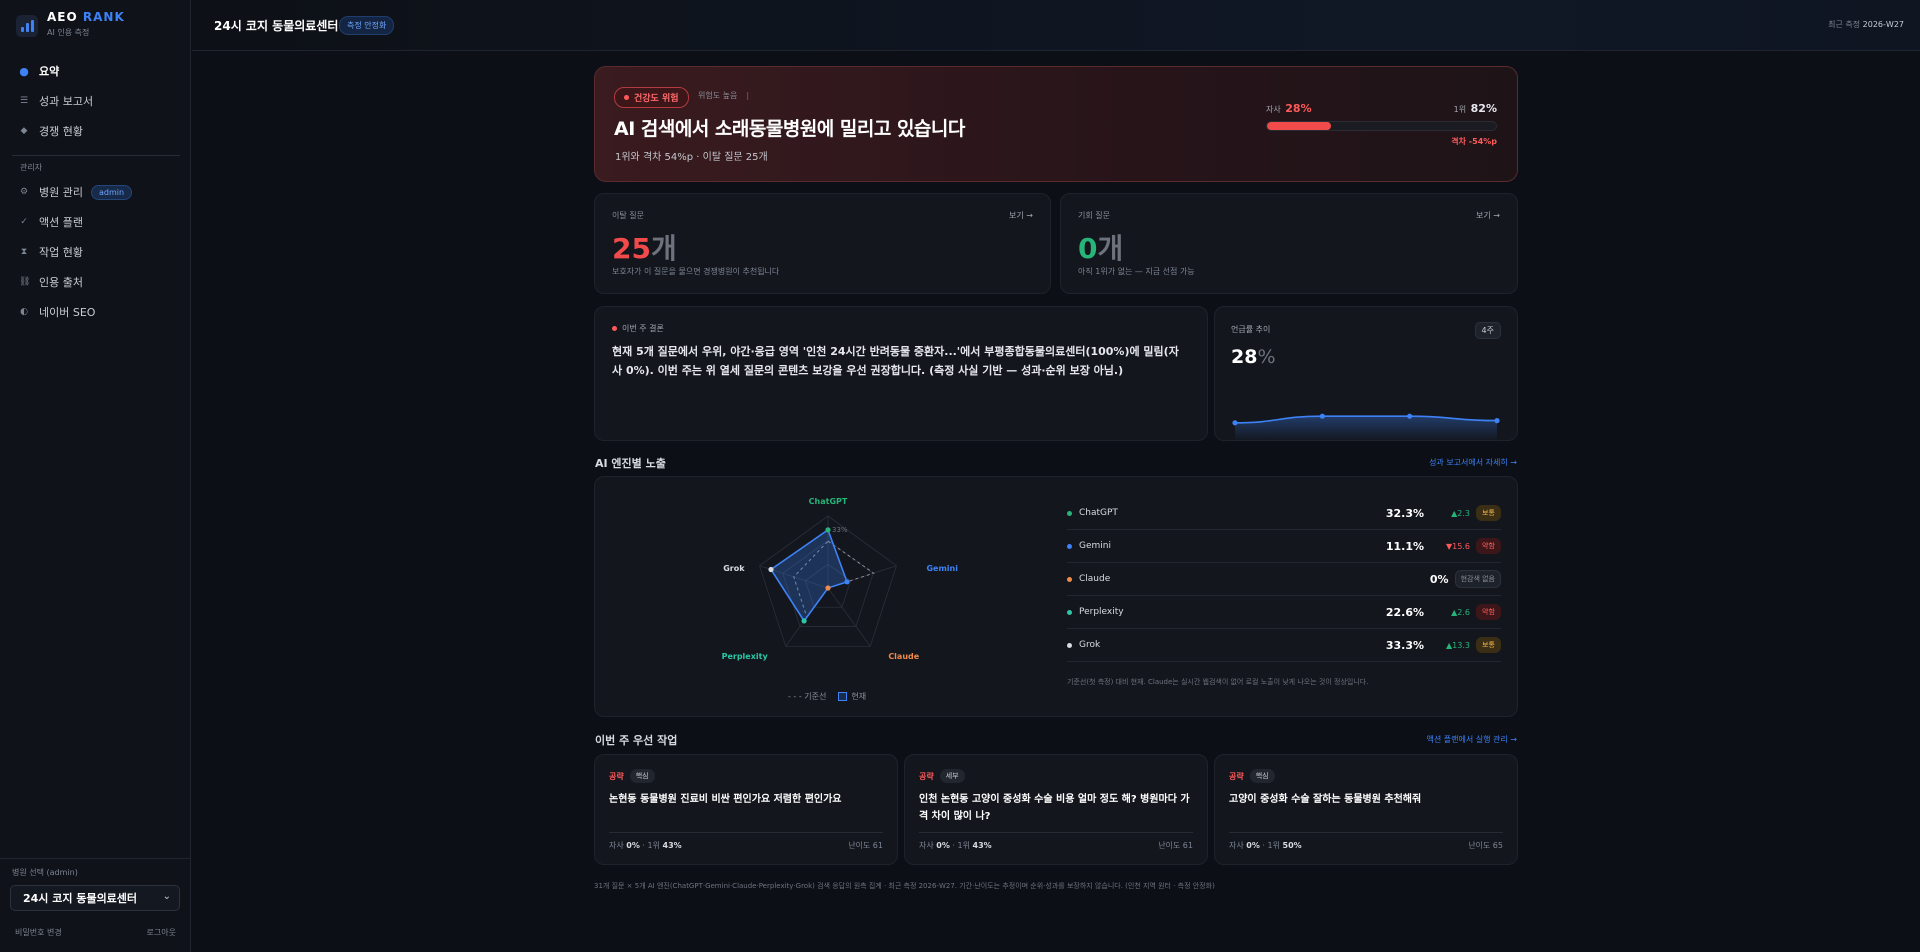 The height and width of the screenshot is (952, 1920). What do you see at coordinates (1866, 24) in the screenshot?
I see `latest-measure: 최근 측정 2026-W27` at bounding box center [1866, 24].